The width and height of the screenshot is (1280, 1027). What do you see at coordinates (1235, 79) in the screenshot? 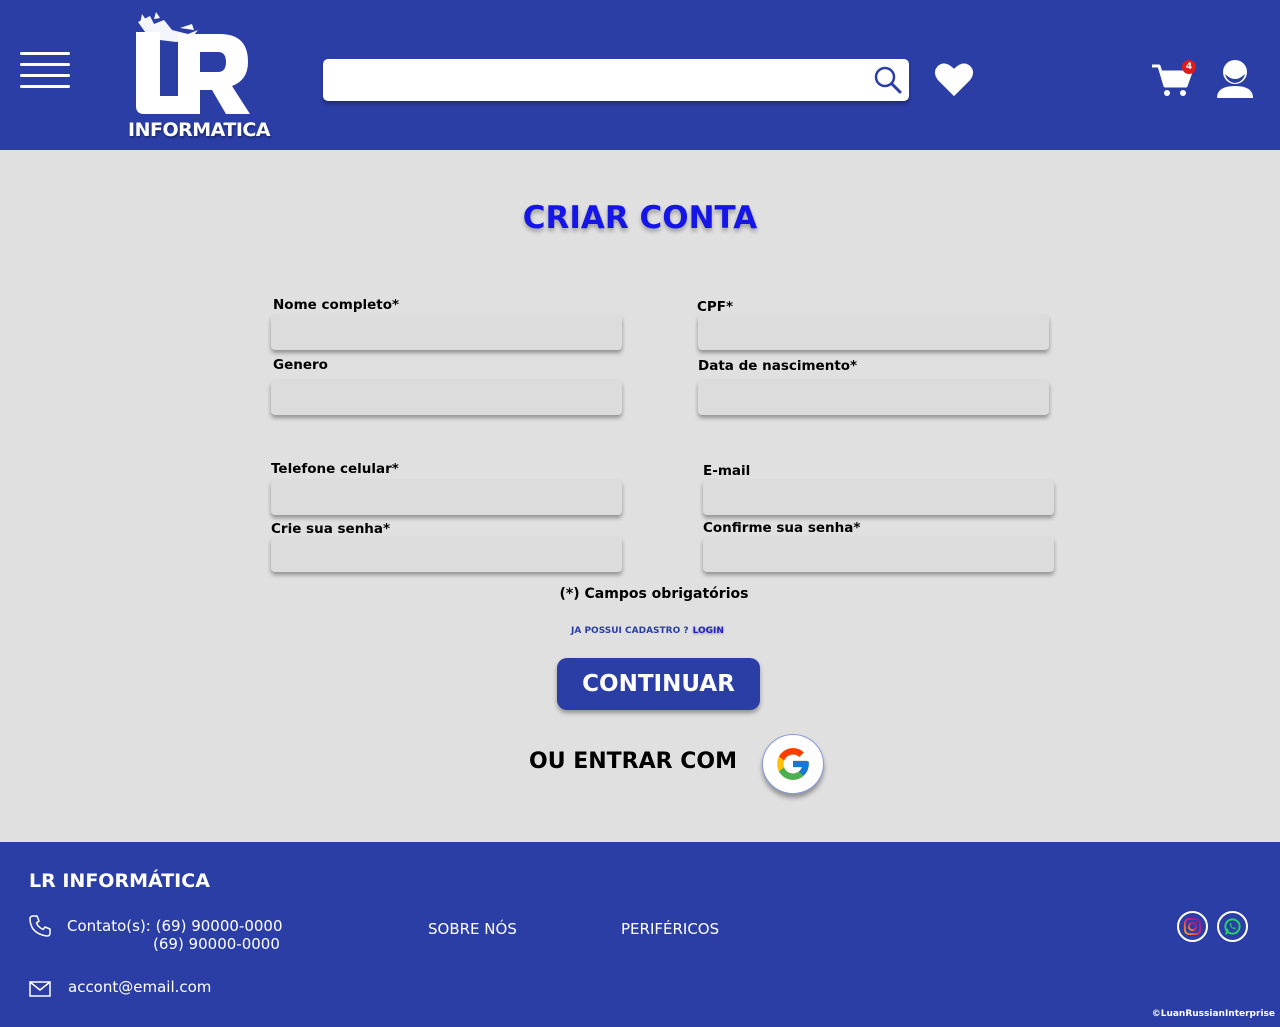
I see `user-icon` at bounding box center [1235, 79].